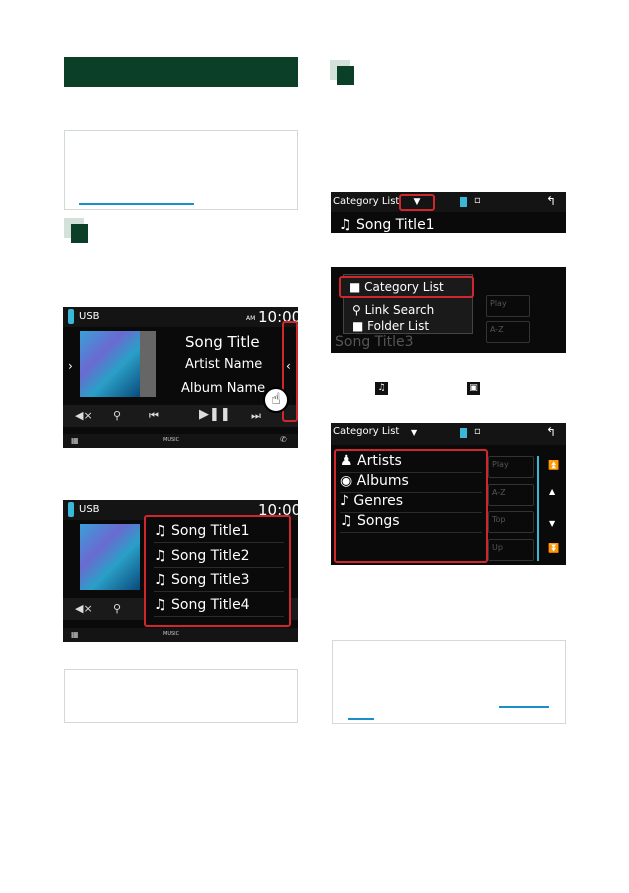  Describe the element at coordinates (406, 287) in the screenshot. I see `menu-item-category-list: ■ Category List` at that location.